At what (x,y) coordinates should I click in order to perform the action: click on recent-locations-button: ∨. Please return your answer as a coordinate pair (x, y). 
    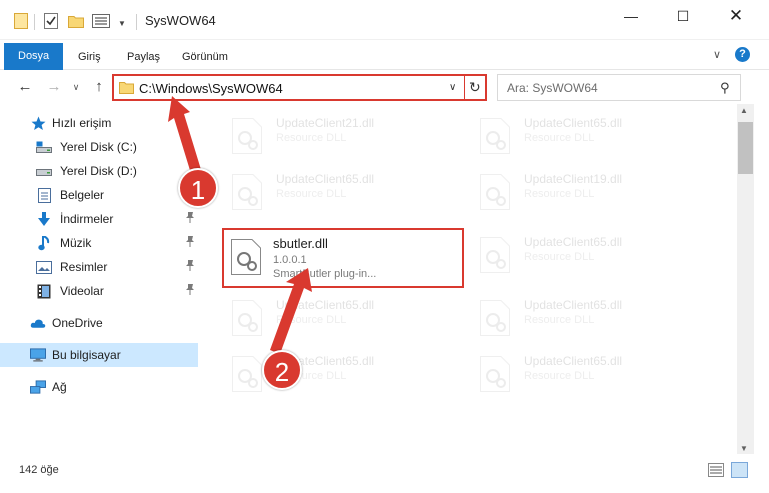
    Looking at the image, I should click on (76, 87).